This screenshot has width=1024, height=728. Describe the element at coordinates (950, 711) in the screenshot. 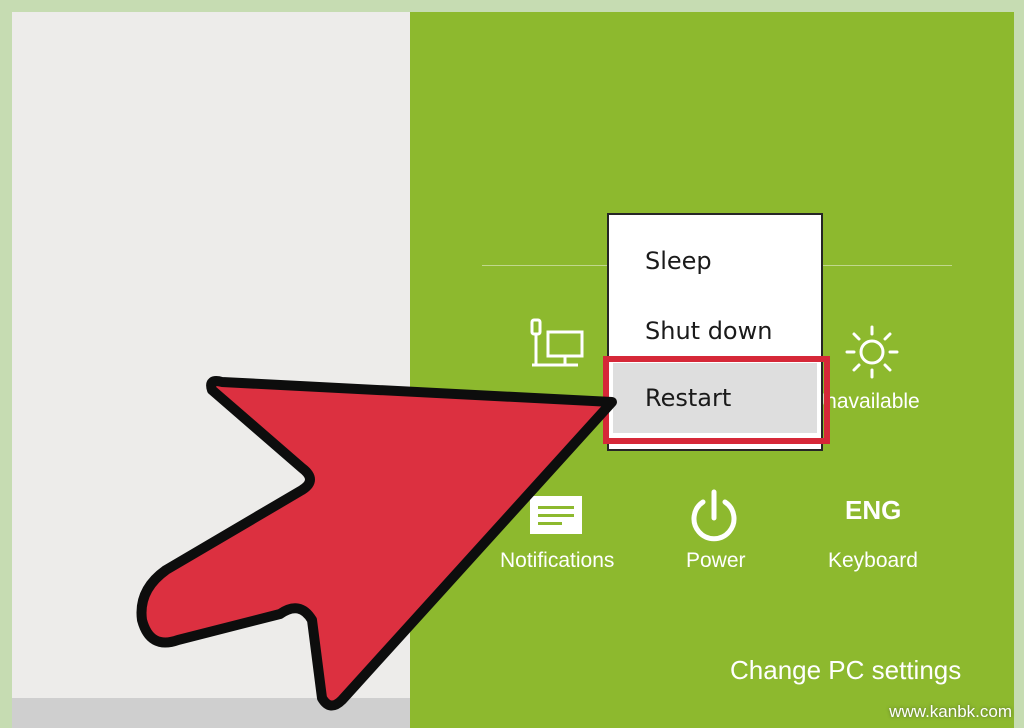

I see `watermark-text: www.kanbk.com` at that location.